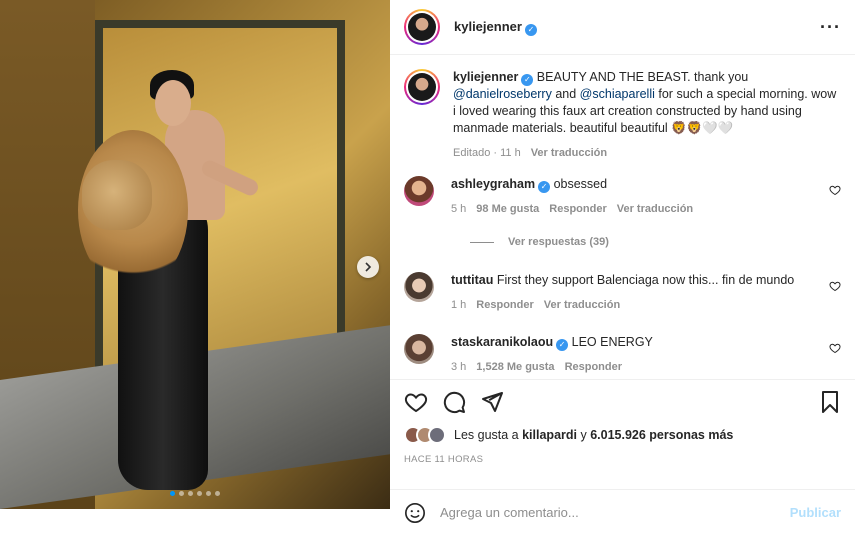 Image resolution: width=855 pixels, height=535 pixels. I want to click on post-actions, so click(622, 402).